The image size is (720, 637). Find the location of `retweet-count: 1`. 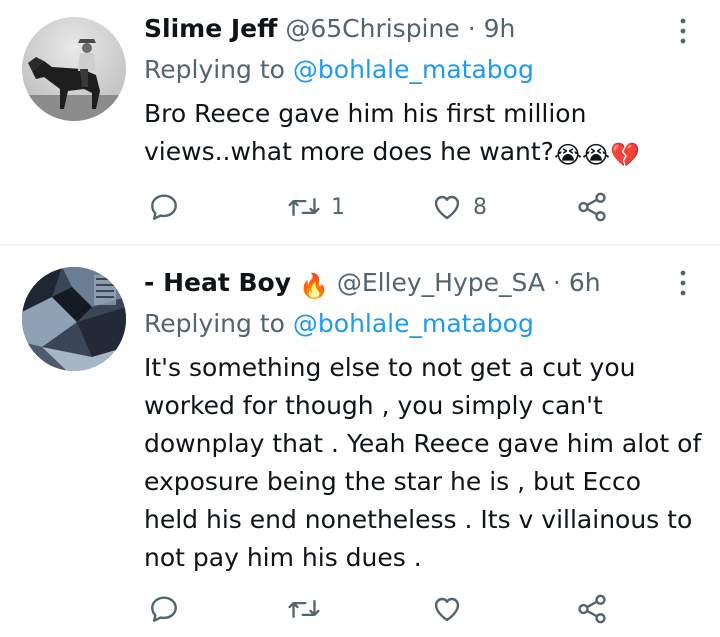

retweet-count: 1 is located at coordinates (338, 207).